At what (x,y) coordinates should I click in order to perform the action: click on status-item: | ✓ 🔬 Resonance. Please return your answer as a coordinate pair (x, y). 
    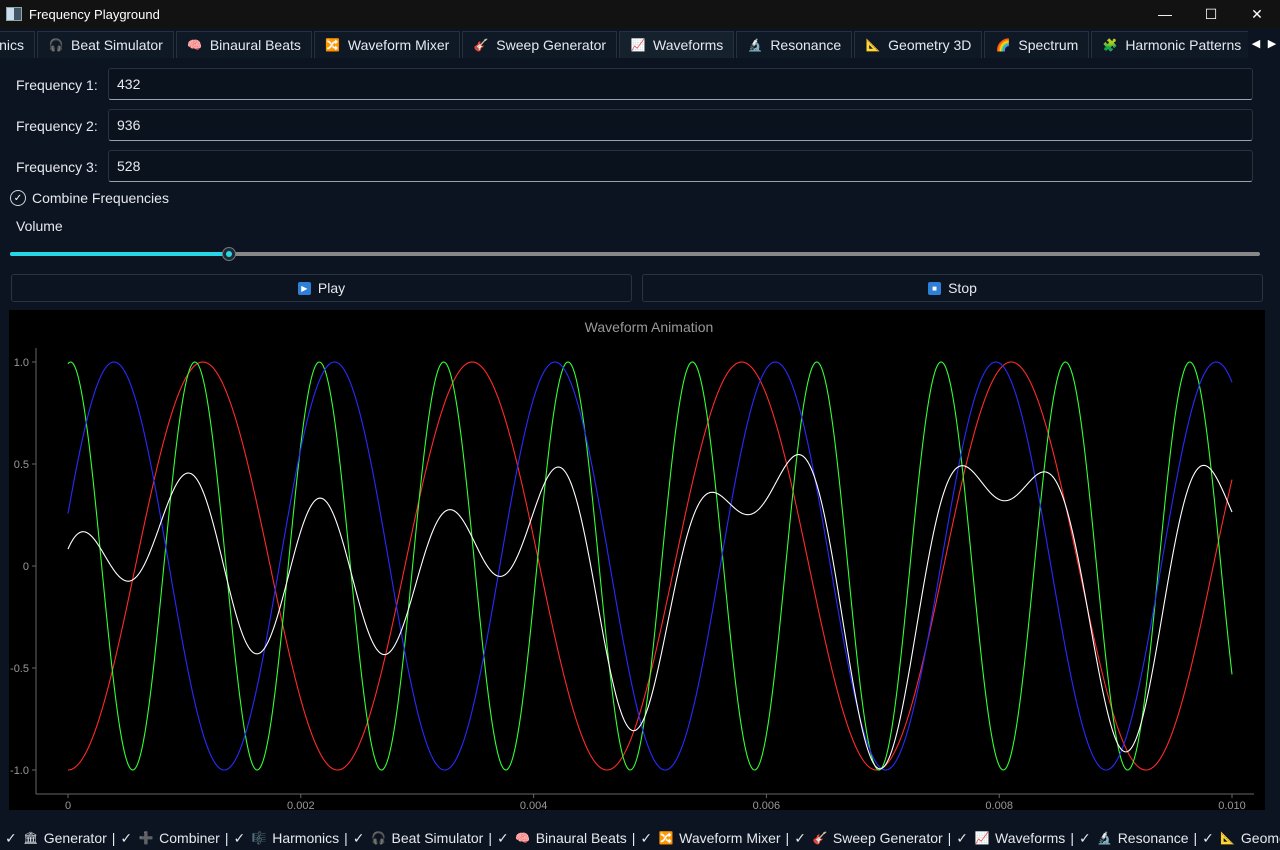
    Looking at the image, I should click on (1126, 838).